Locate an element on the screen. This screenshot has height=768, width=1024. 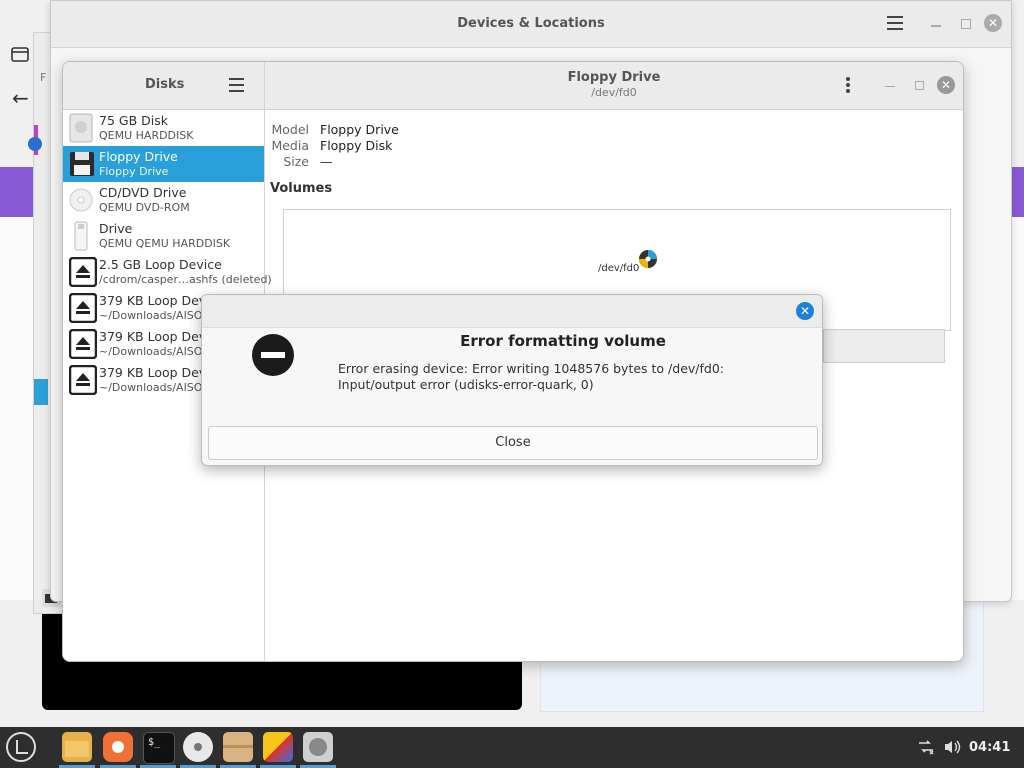
drive-name: CD/DVD Drive is located at coordinates (143, 192).